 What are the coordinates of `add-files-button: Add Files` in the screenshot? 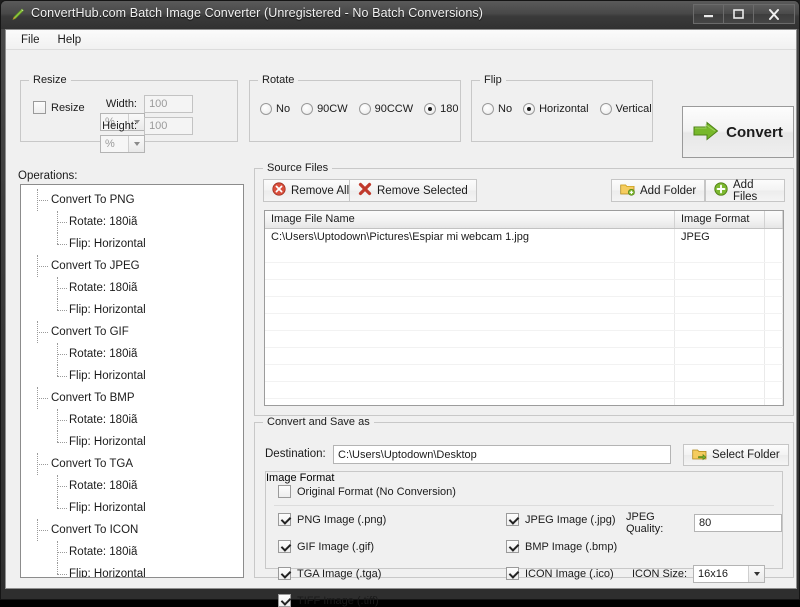 It's located at (745, 191).